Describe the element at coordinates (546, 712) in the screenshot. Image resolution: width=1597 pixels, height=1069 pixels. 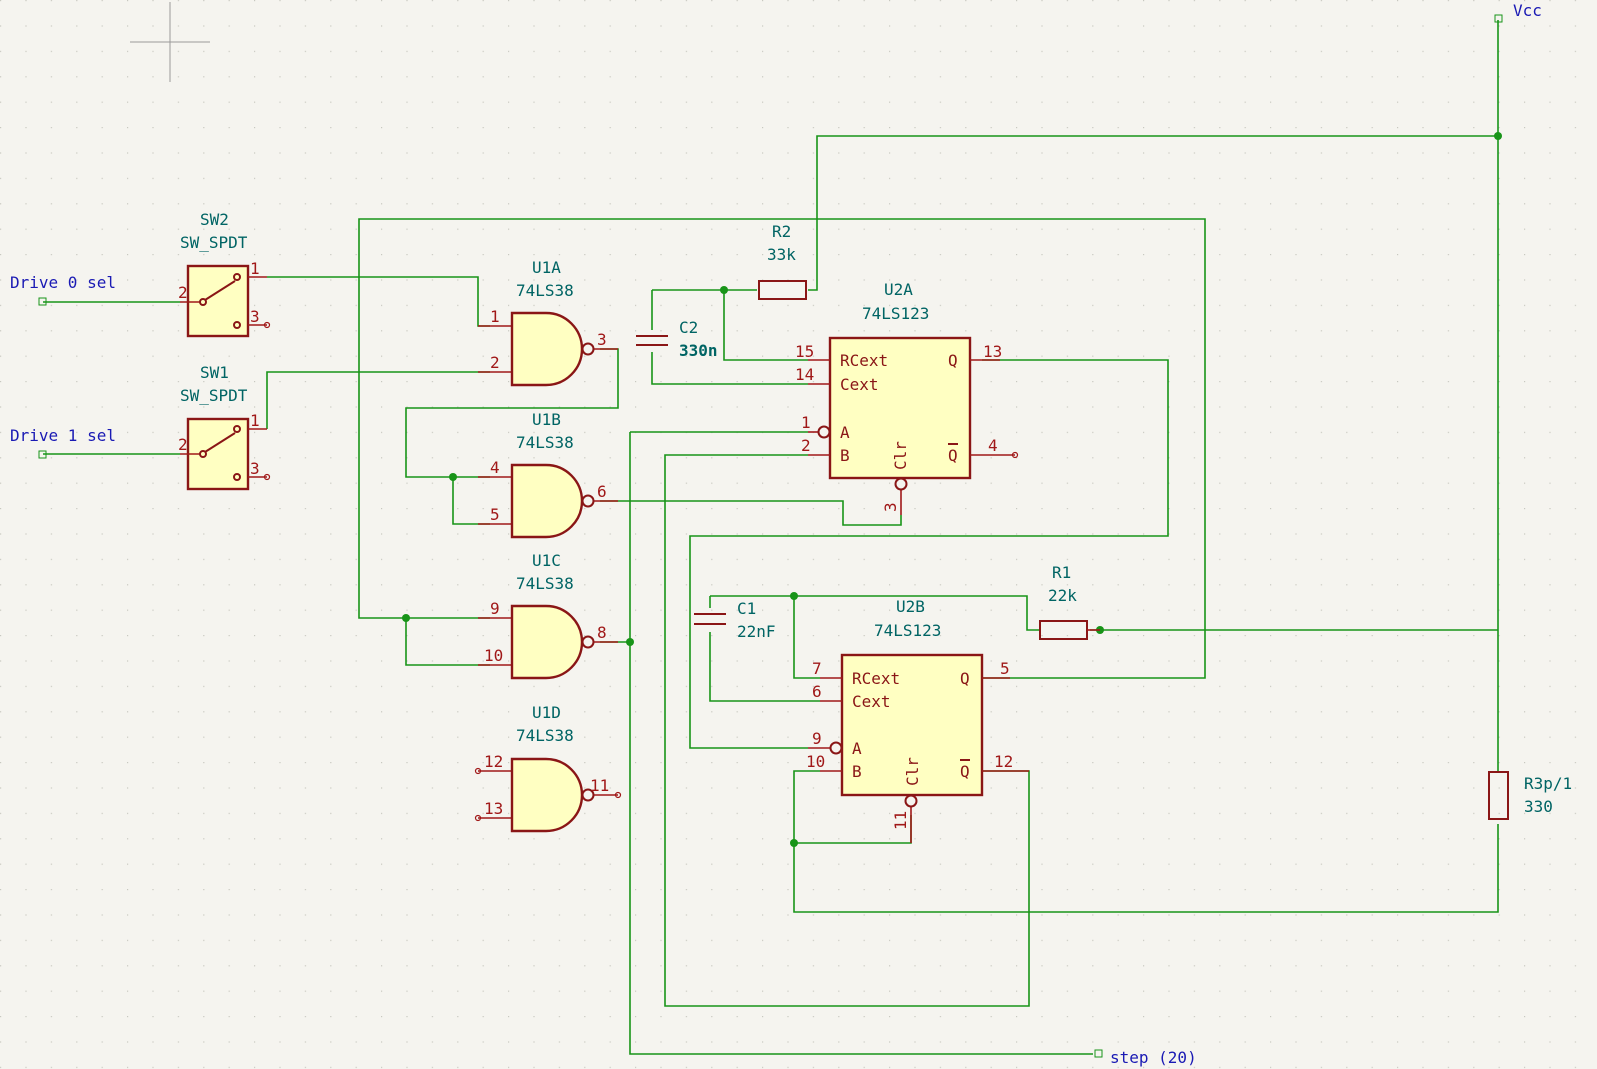
I see `u1d-ref: U1D` at that location.